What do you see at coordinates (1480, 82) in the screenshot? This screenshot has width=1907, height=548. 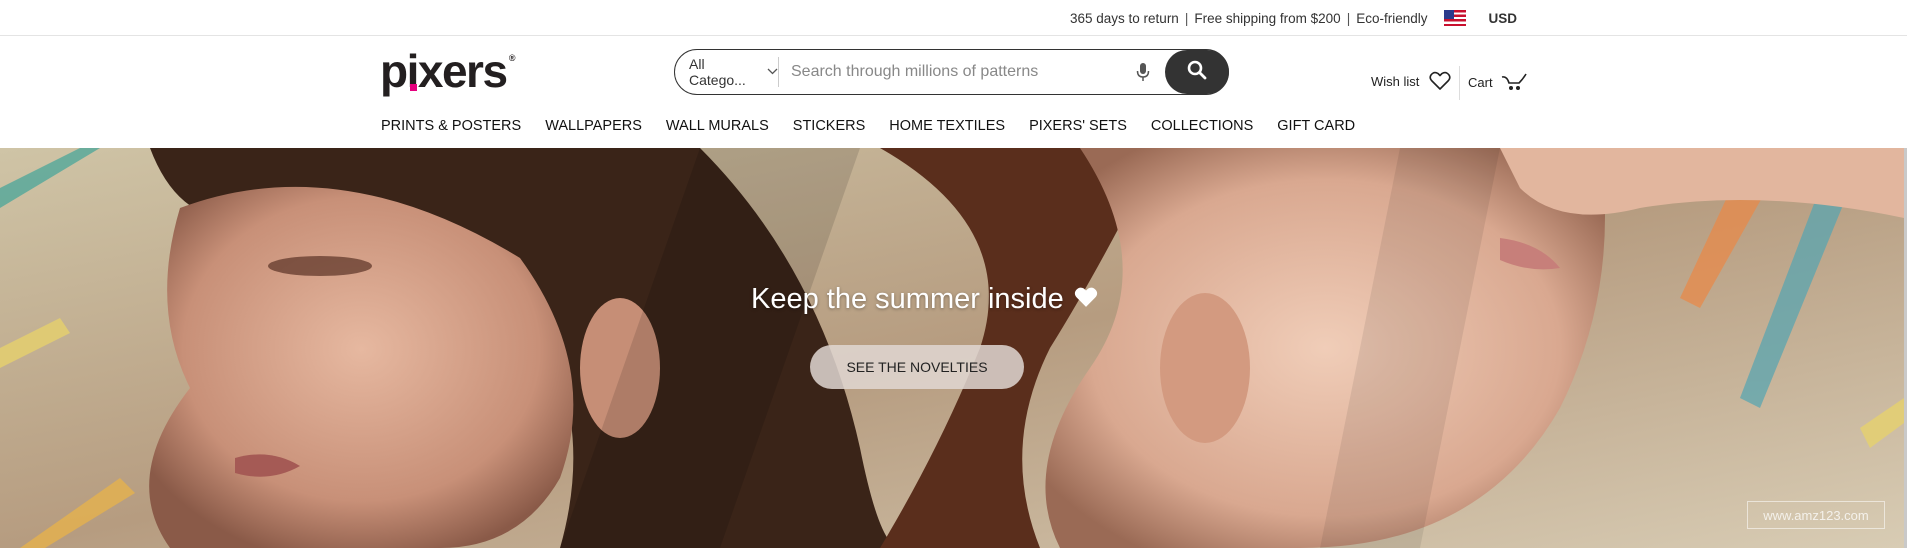 I see `cart-label: Cart` at bounding box center [1480, 82].